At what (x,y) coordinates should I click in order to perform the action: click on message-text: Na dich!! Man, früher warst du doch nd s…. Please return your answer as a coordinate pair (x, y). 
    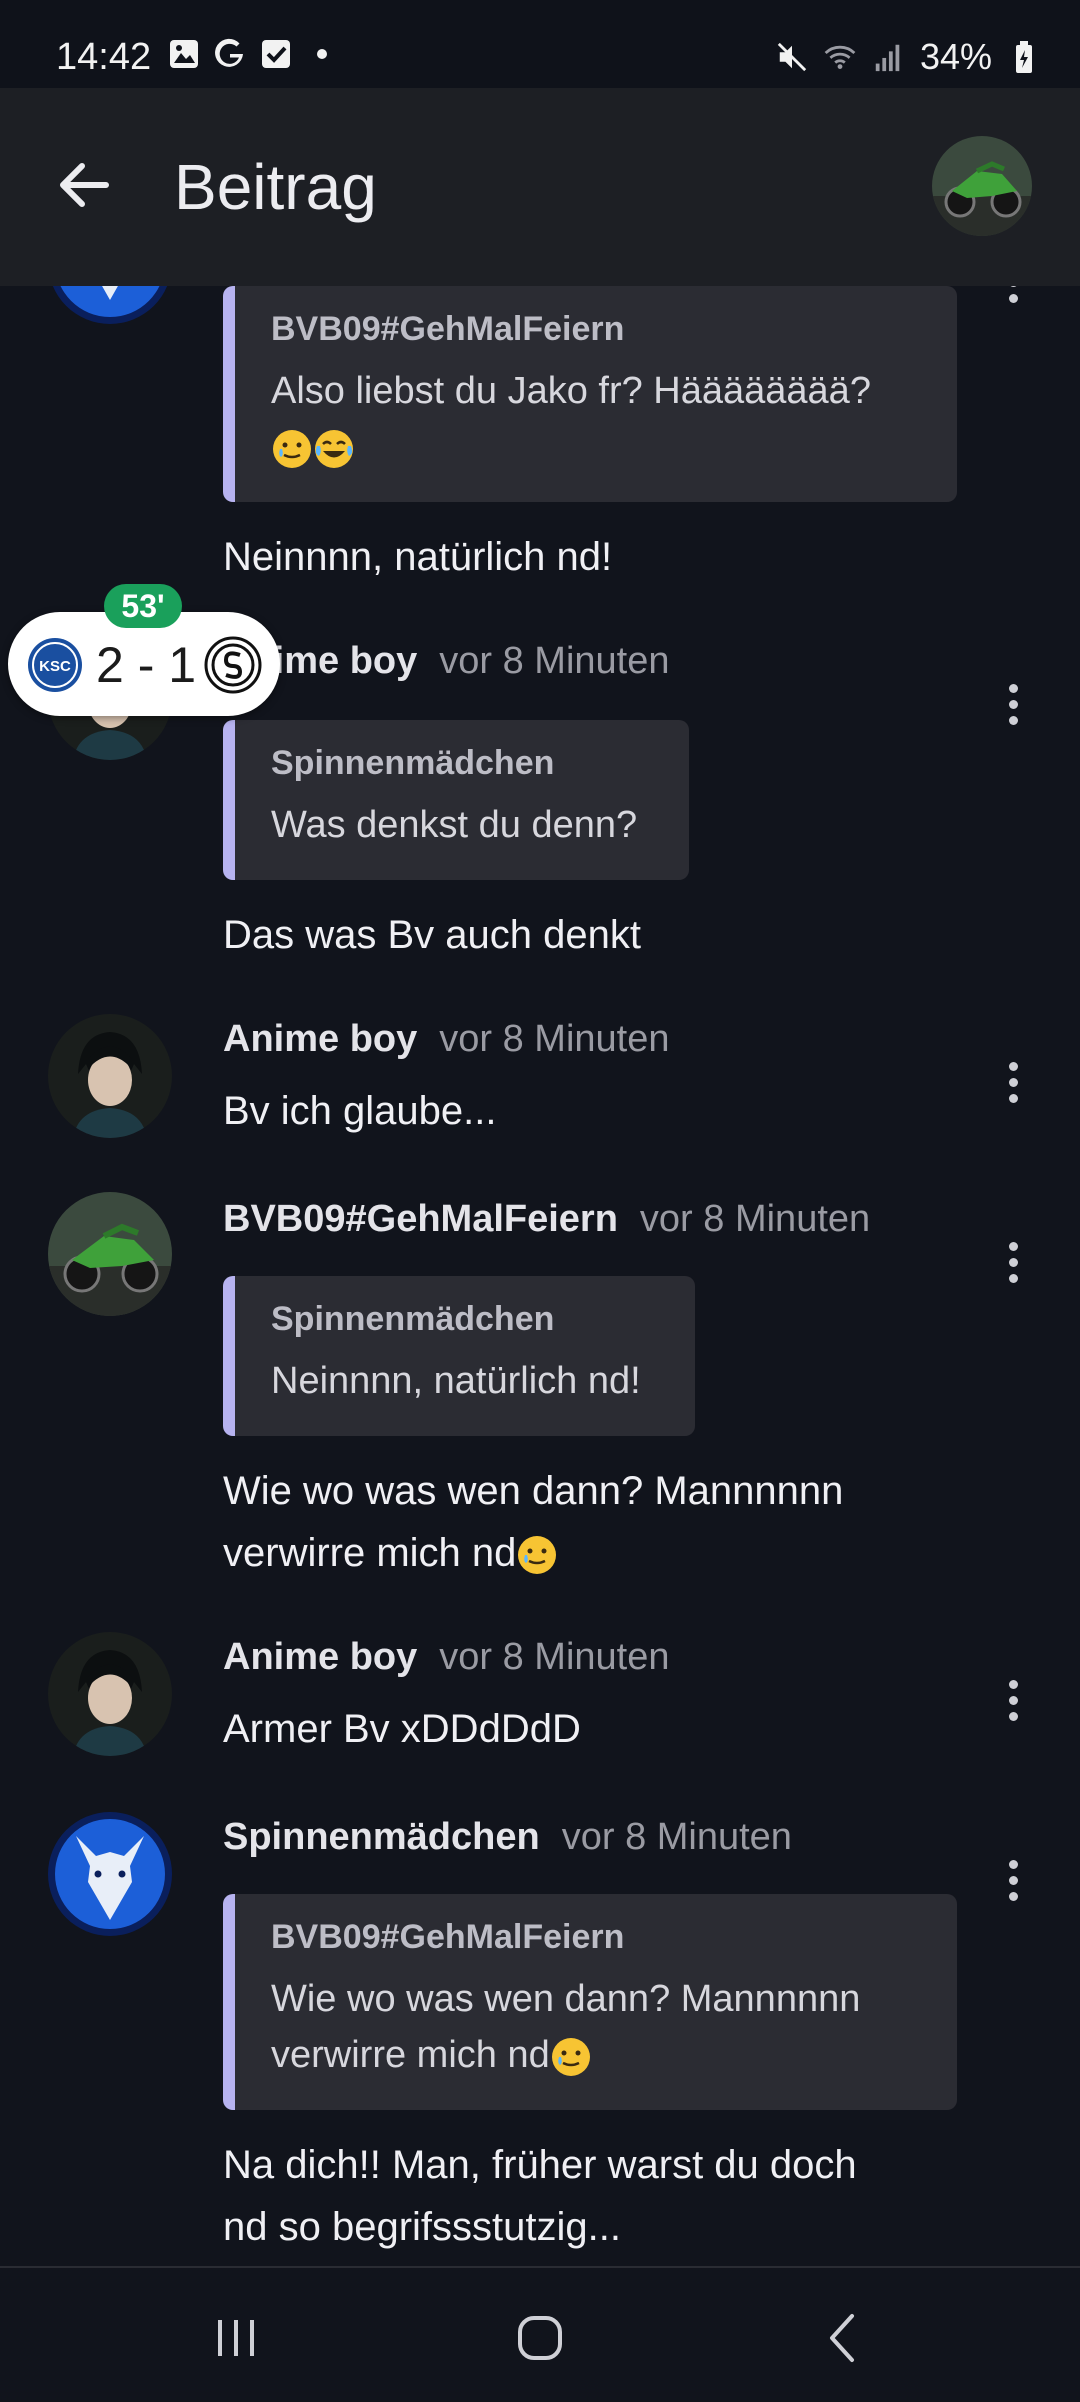
    Looking at the image, I should click on (540, 2196).